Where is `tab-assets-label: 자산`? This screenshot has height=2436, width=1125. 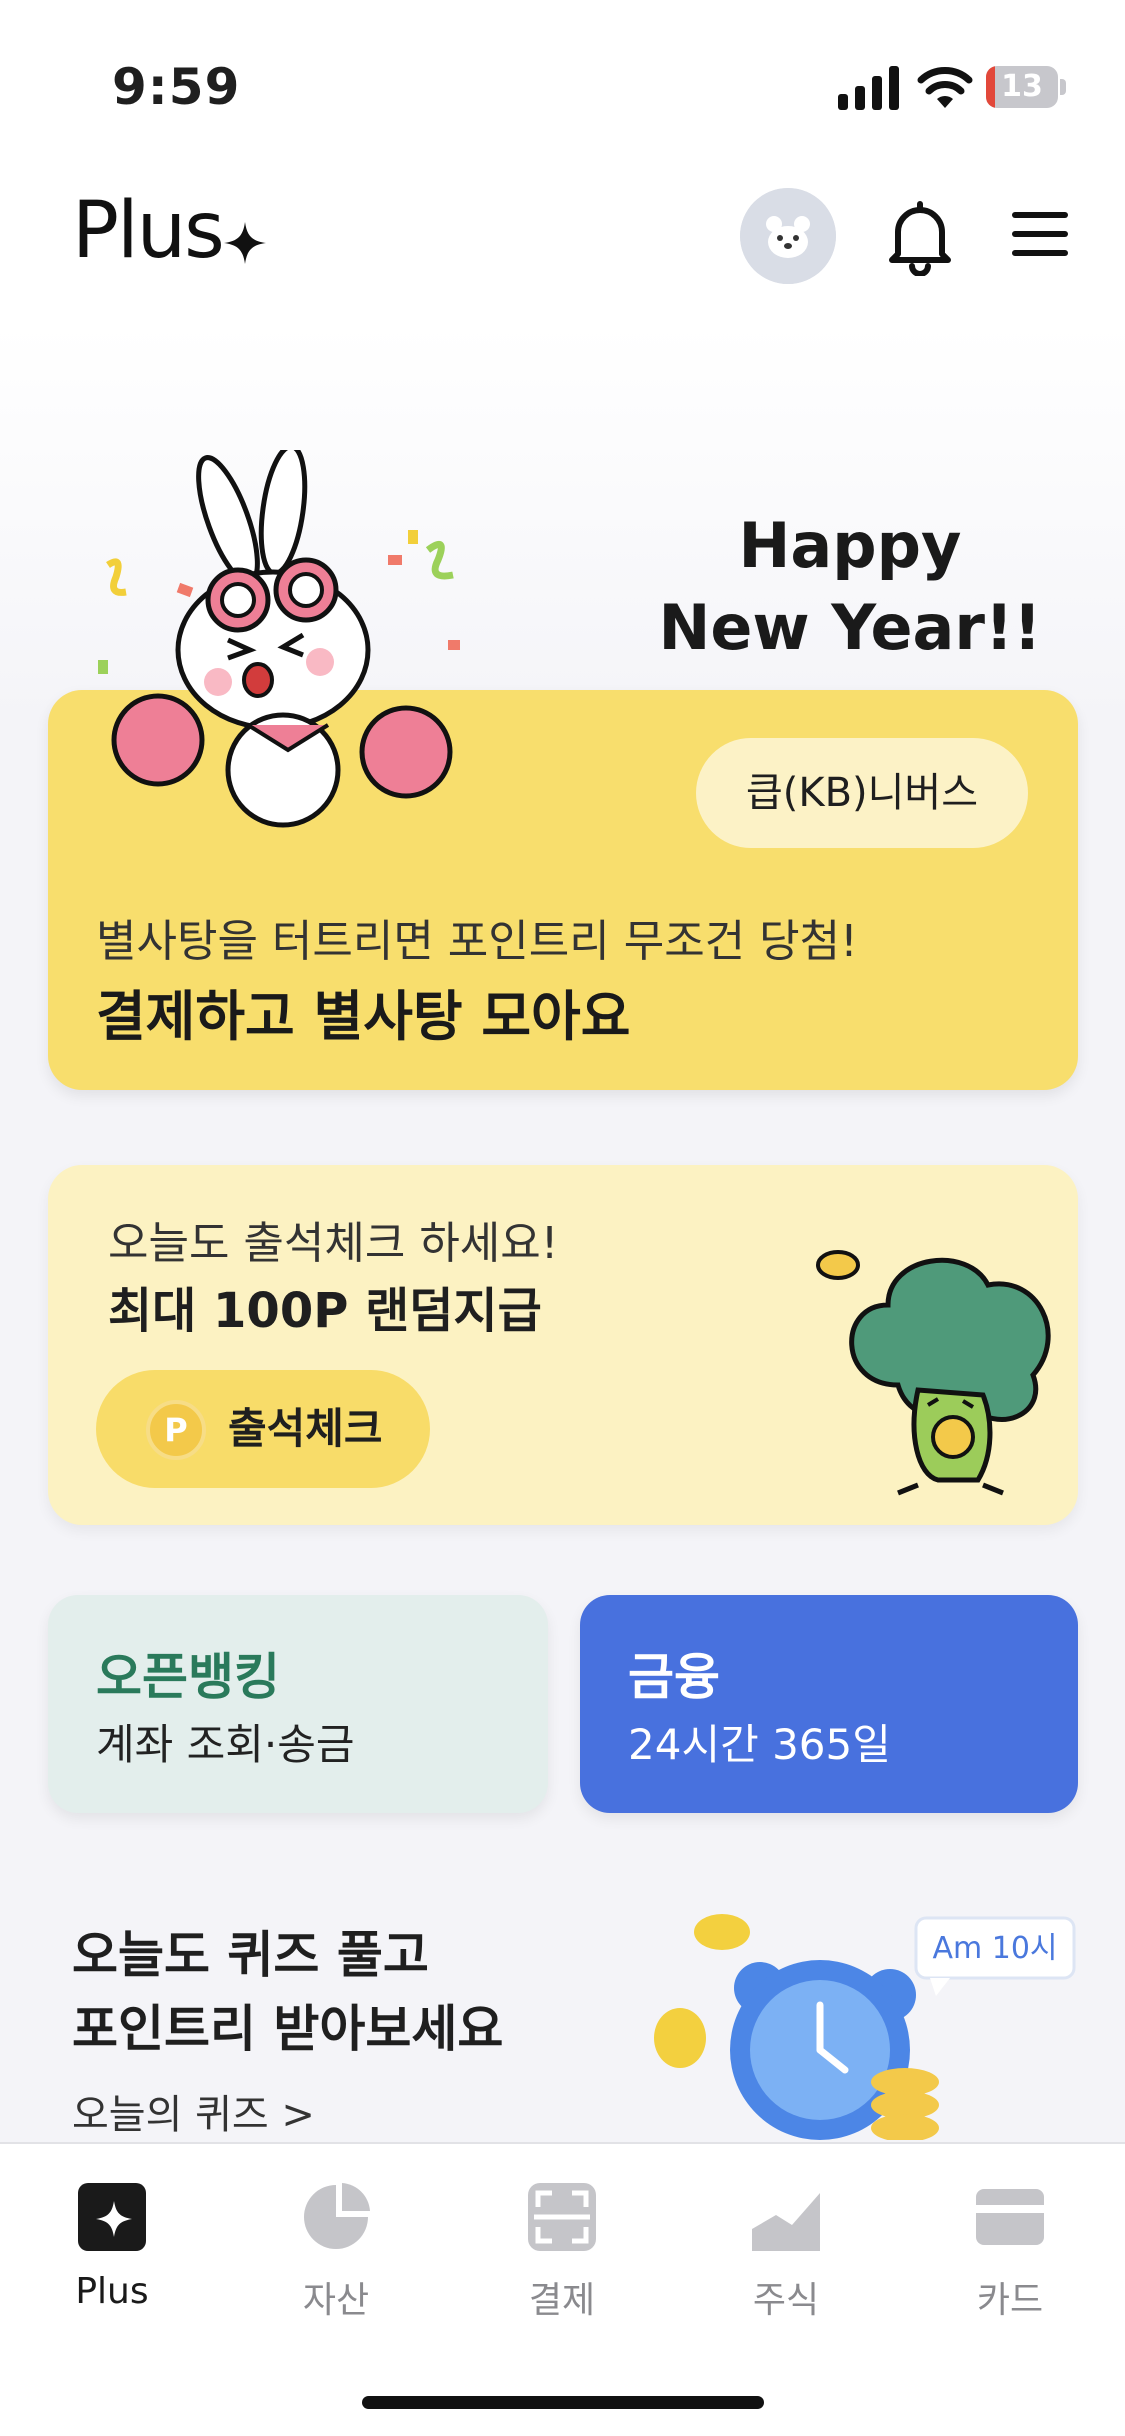 tab-assets-label: 자산 is located at coordinates (336, 2300).